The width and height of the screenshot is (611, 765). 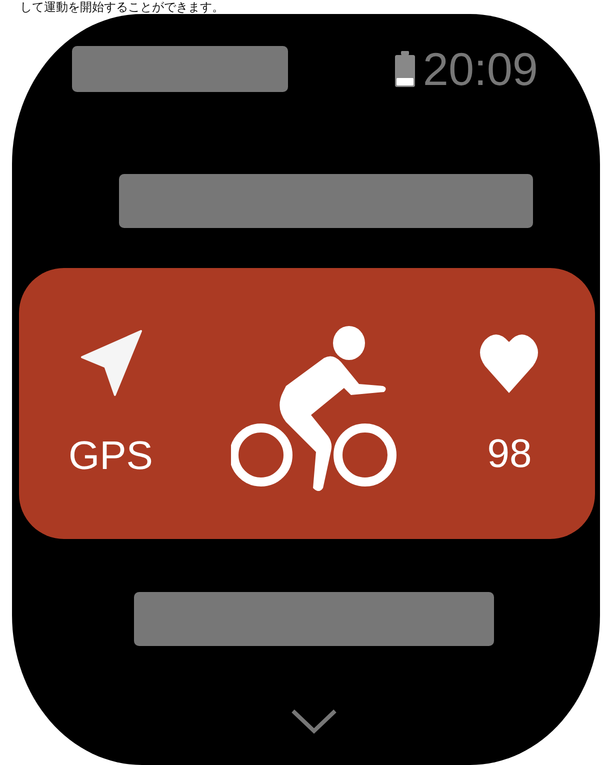 I want to click on chevron-down-icon, so click(x=314, y=721).